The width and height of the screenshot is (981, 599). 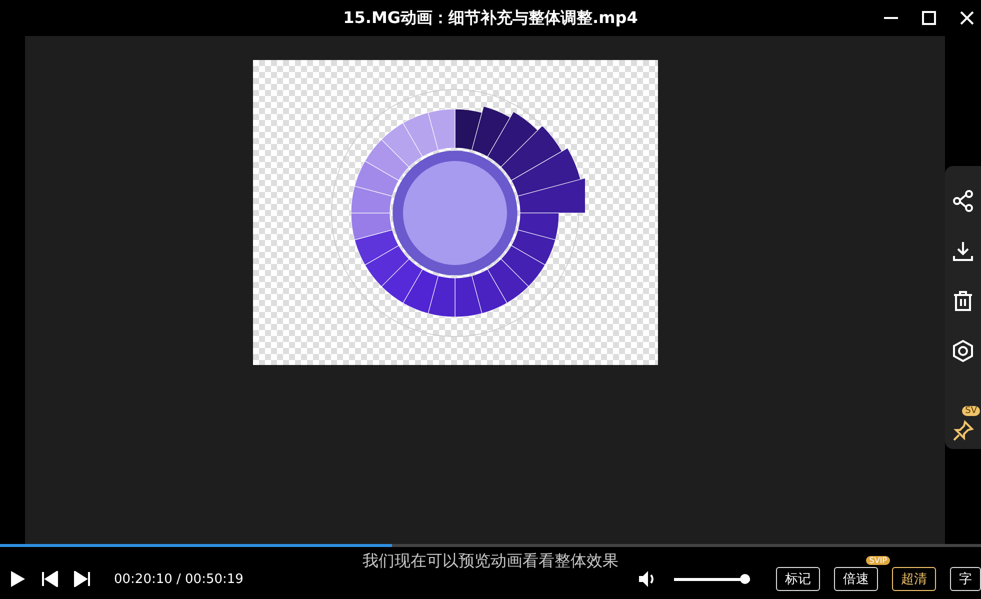 I want to click on download-icon, so click(x=963, y=251).